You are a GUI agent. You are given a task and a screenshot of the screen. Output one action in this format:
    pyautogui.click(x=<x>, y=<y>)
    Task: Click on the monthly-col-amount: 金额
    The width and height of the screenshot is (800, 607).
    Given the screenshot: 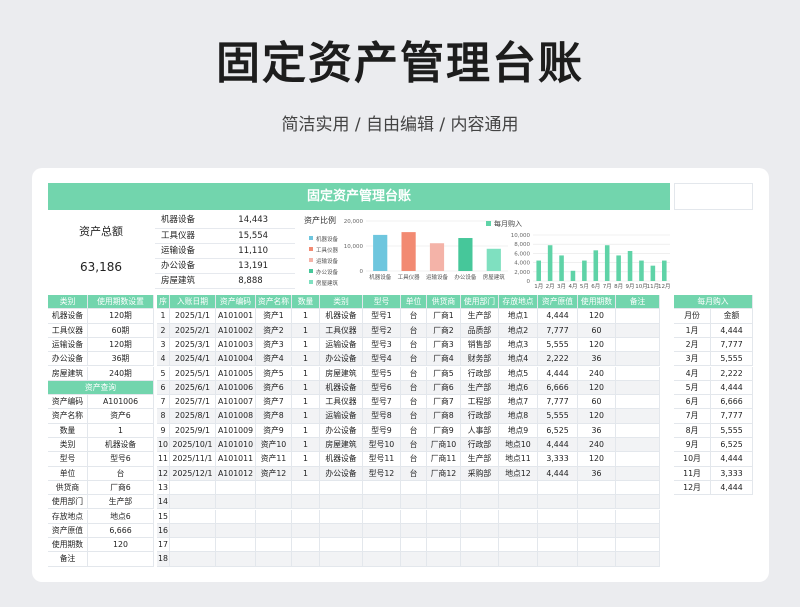 What is the action you would take?
    pyautogui.click(x=732, y=316)
    